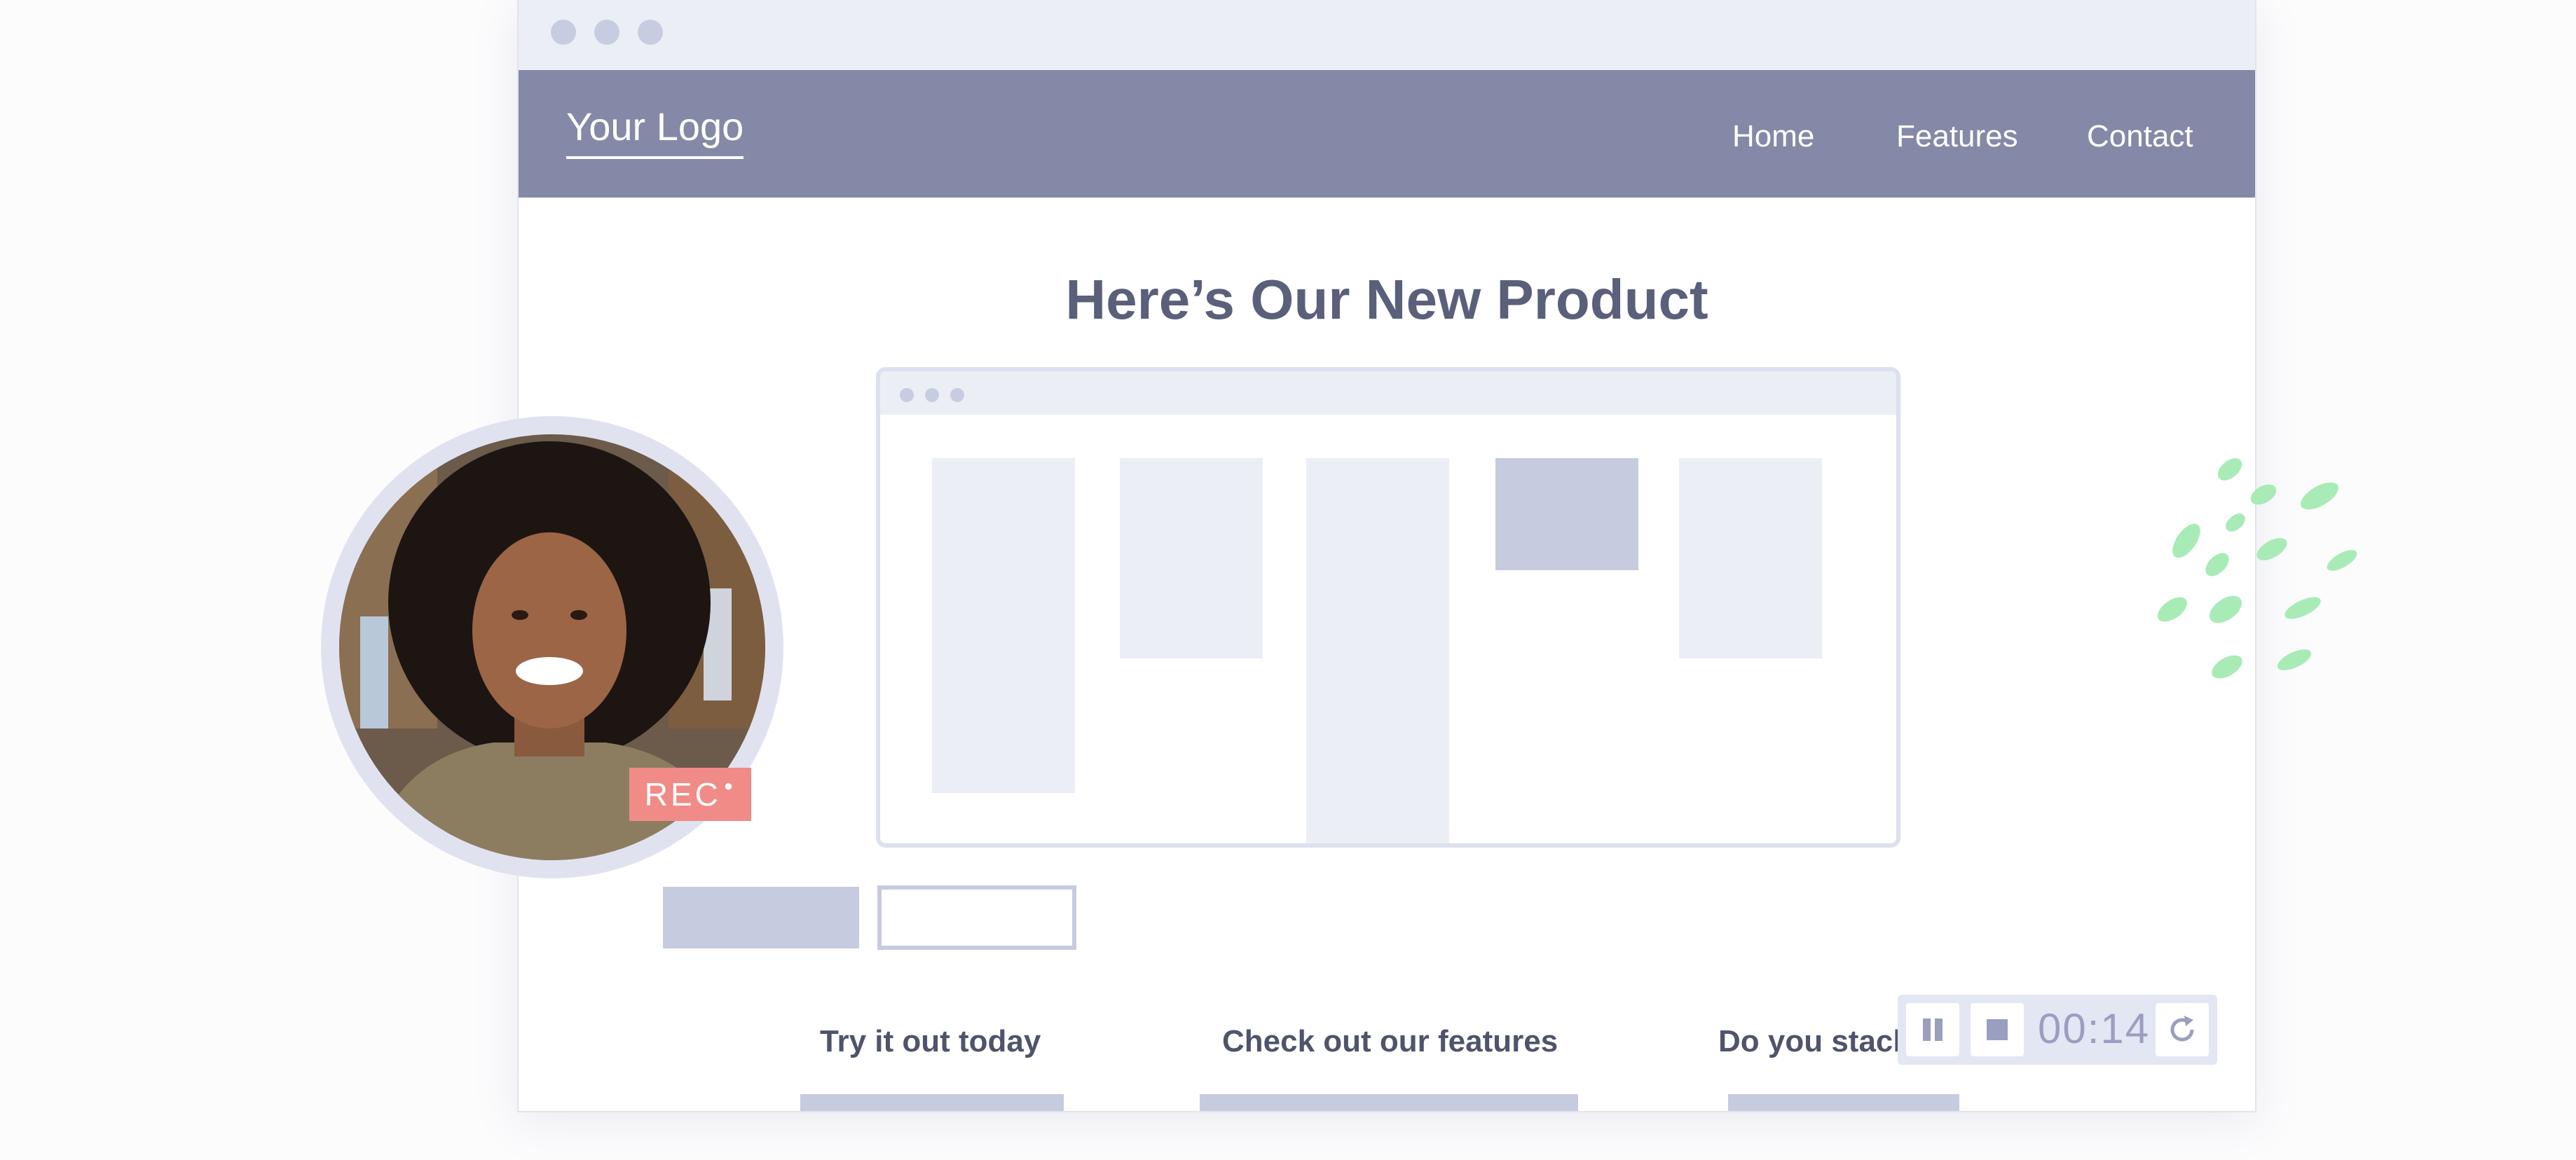  What do you see at coordinates (655, 131) in the screenshot?
I see `site-logo: Your Logo` at bounding box center [655, 131].